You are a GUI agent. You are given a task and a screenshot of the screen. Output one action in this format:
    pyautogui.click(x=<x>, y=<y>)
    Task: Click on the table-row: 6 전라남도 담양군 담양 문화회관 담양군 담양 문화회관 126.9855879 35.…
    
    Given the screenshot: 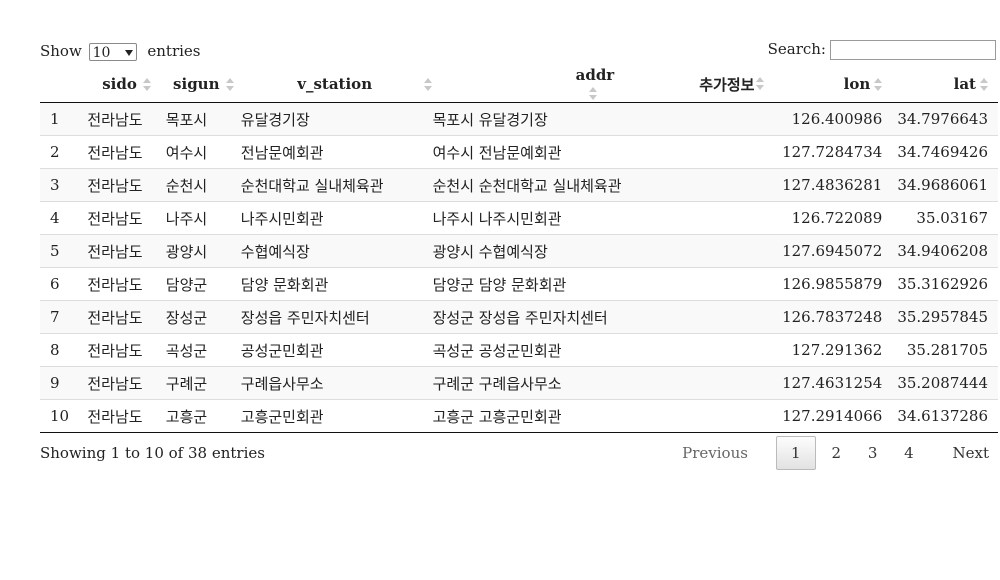 What is the action you would take?
    pyautogui.click(x=519, y=284)
    